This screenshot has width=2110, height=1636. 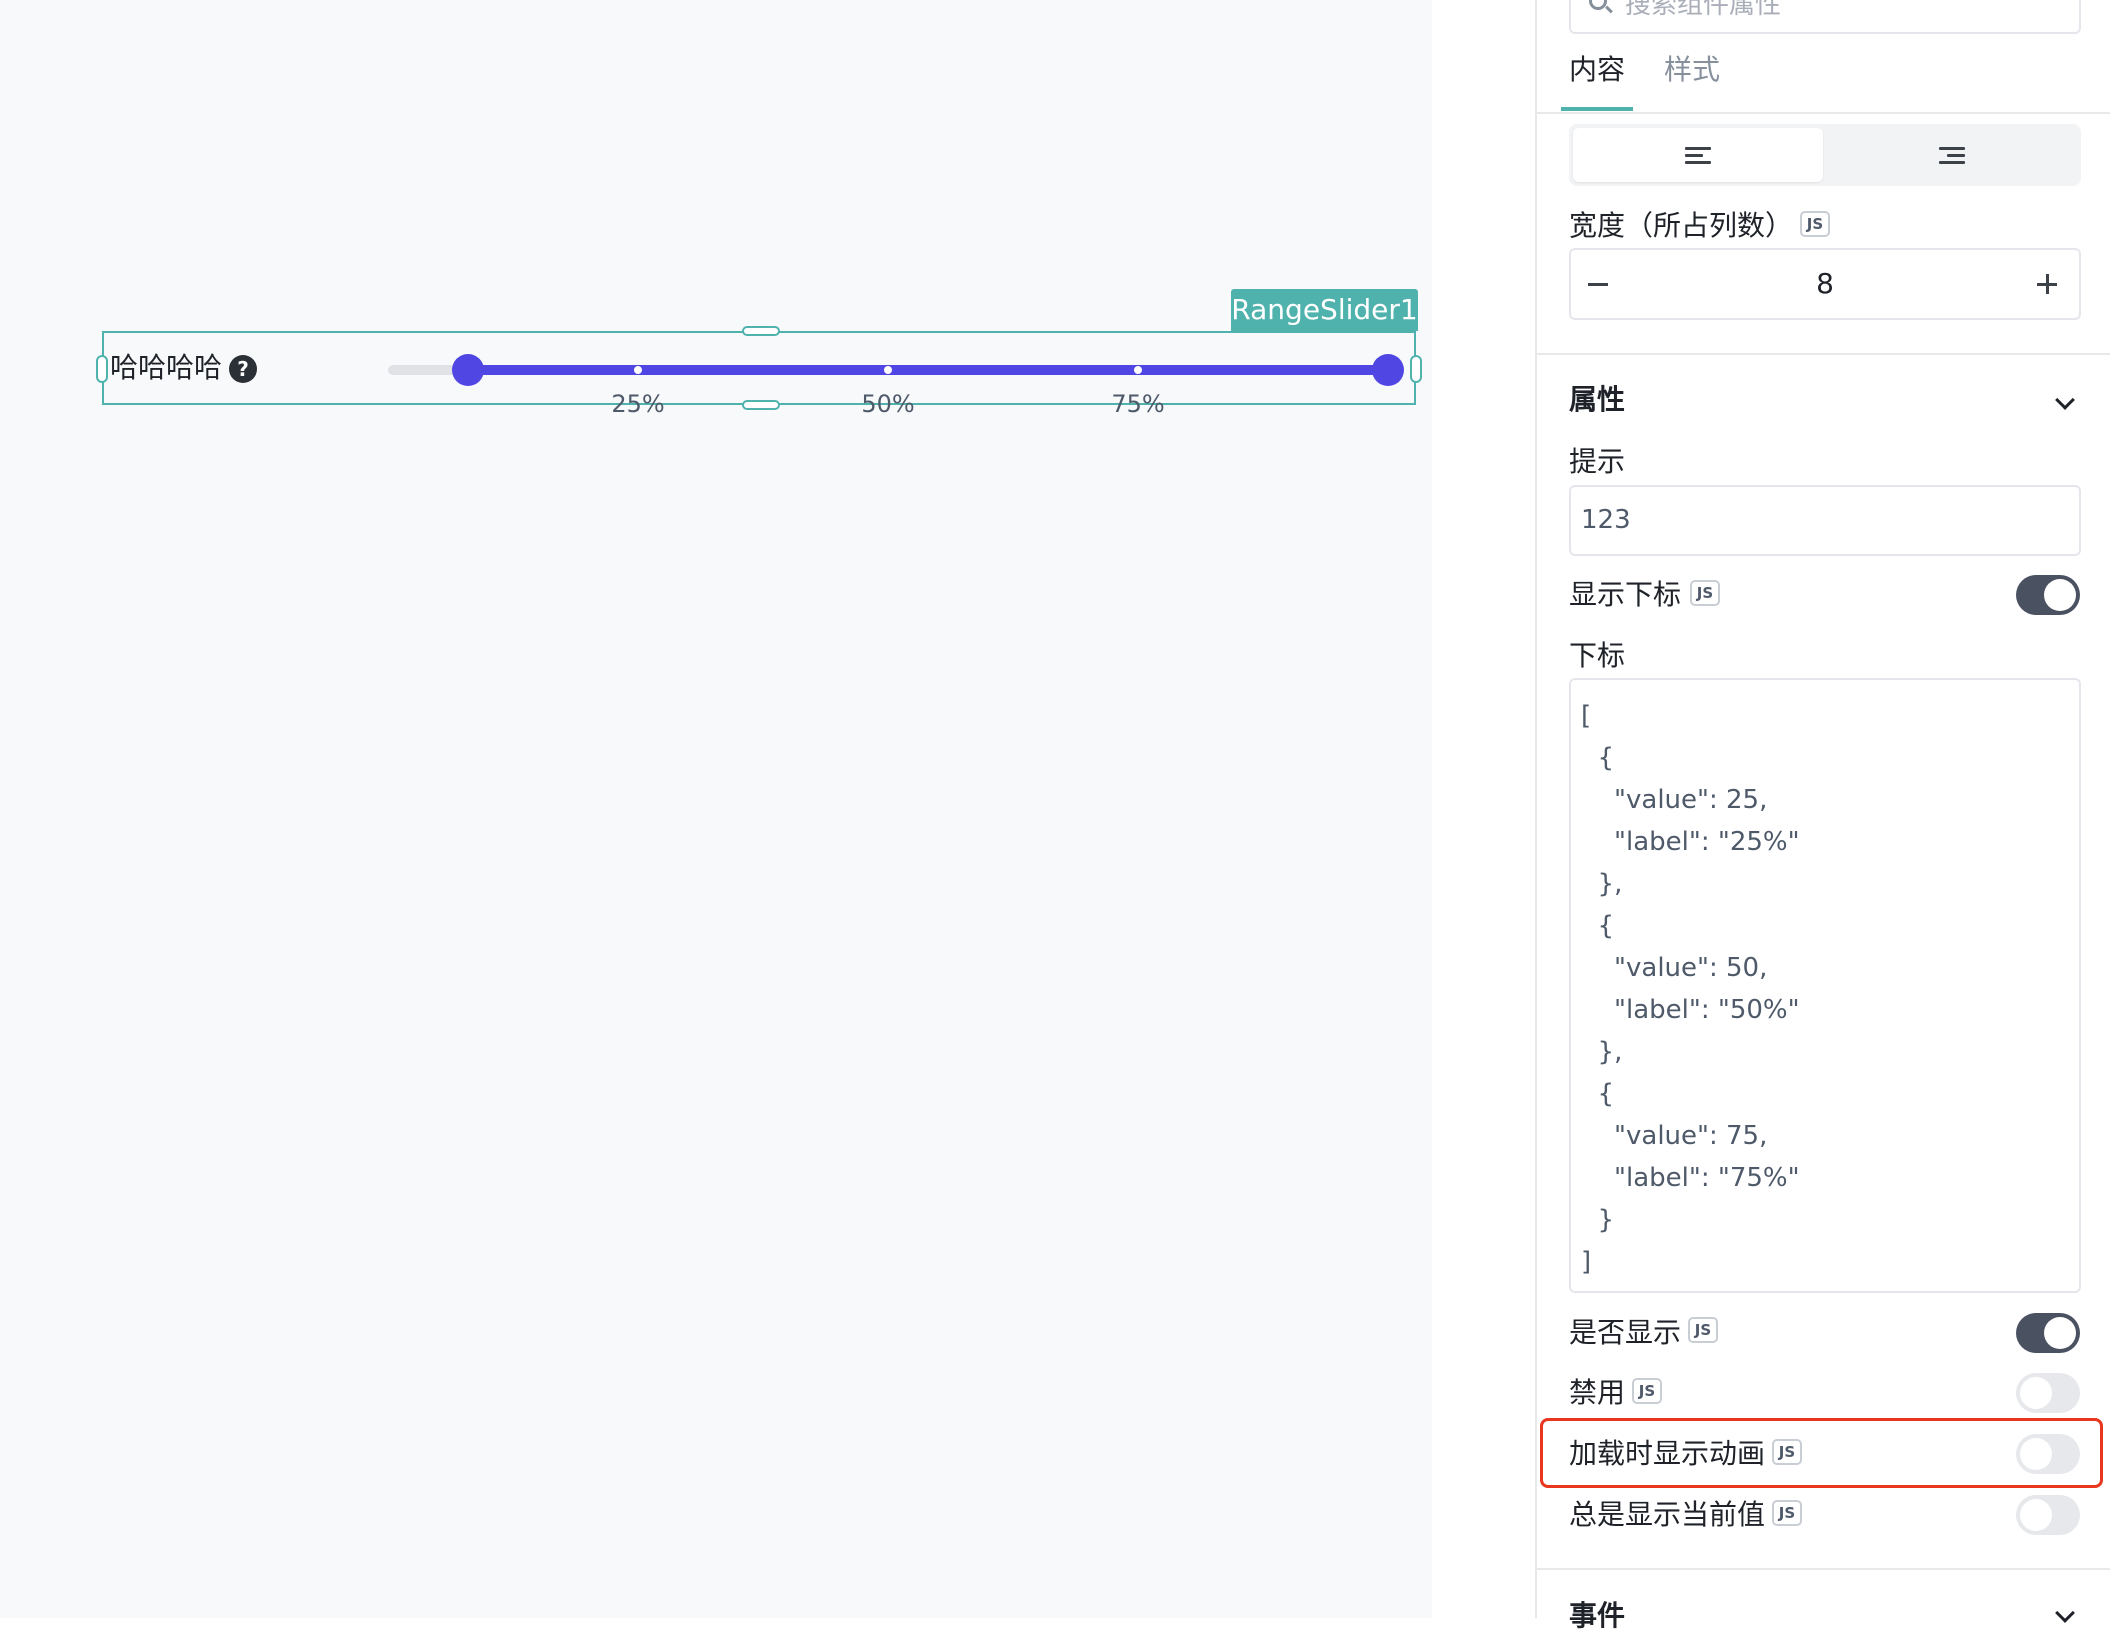 What do you see at coordinates (1703, 1330) in the screenshot?
I see `visible-js-toggle: JS` at bounding box center [1703, 1330].